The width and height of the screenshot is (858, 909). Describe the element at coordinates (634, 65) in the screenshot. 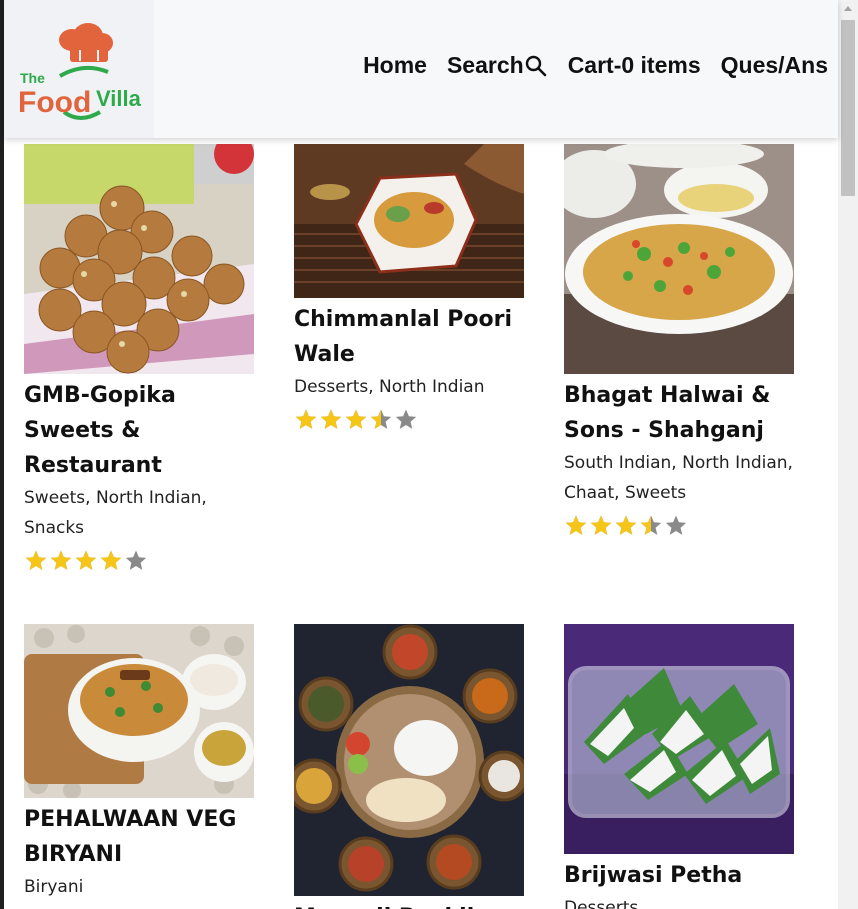

I see `nav-cart: Cart-0 items` at that location.